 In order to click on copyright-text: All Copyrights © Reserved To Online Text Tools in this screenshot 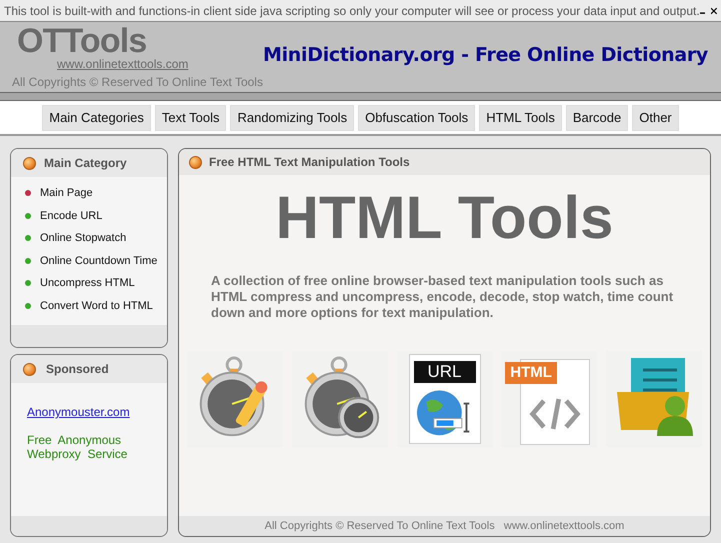, I will do `click(137, 82)`.